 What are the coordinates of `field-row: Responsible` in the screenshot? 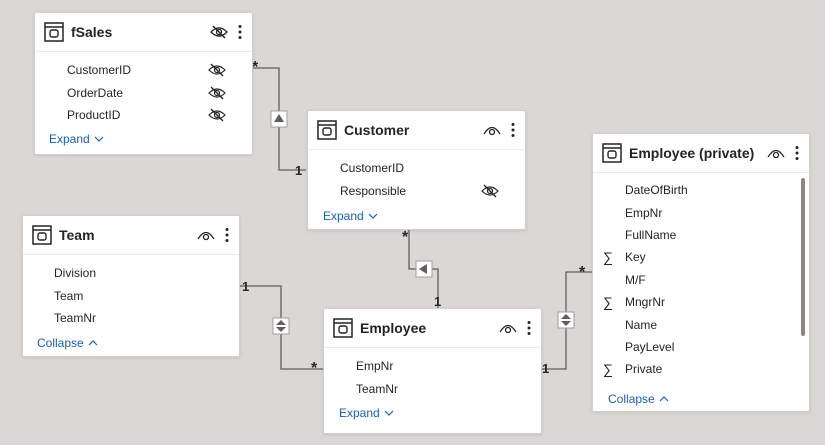 It's located at (416, 190).